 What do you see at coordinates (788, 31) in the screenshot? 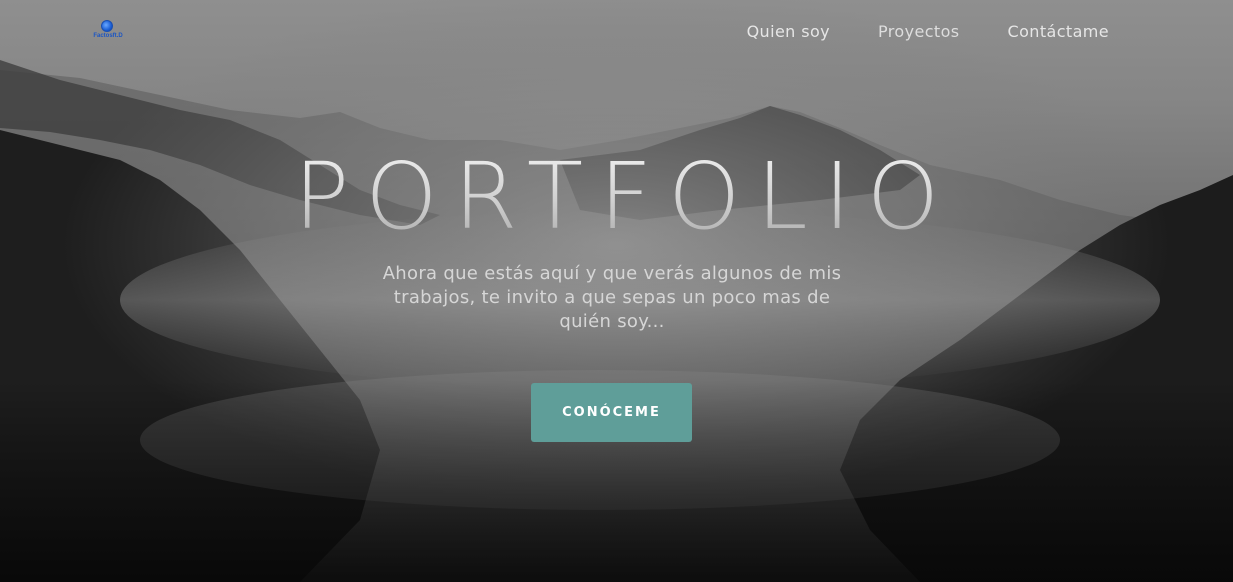
I see `nav-link-quien-soy: Quien soy` at bounding box center [788, 31].